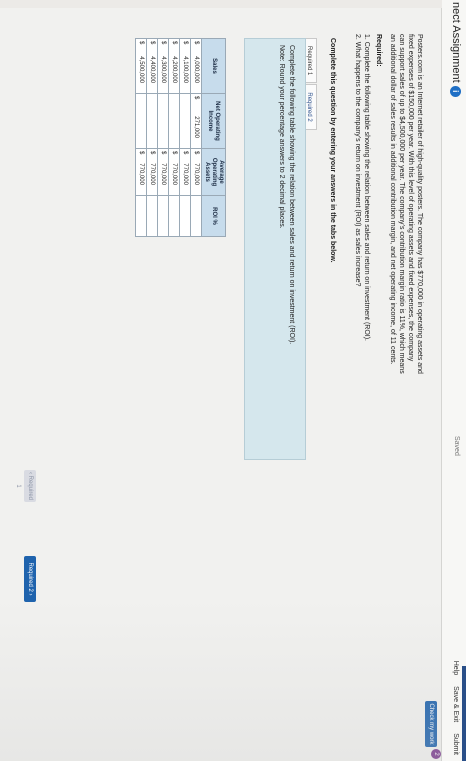 Image resolution: width=466 pixels, height=761 pixels. What do you see at coordinates (141, 69) in the screenshot?
I see `sales-cell-value: 4,500,000` at bounding box center [141, 69].